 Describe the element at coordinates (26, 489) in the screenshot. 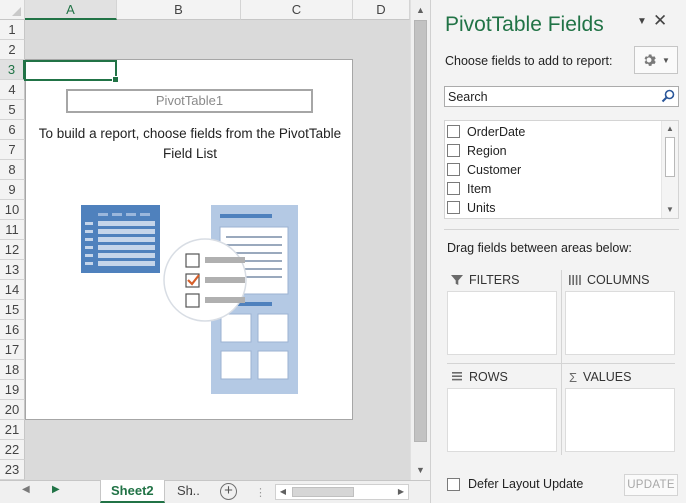

I see `tab-prev-icon: ◀` at that location.